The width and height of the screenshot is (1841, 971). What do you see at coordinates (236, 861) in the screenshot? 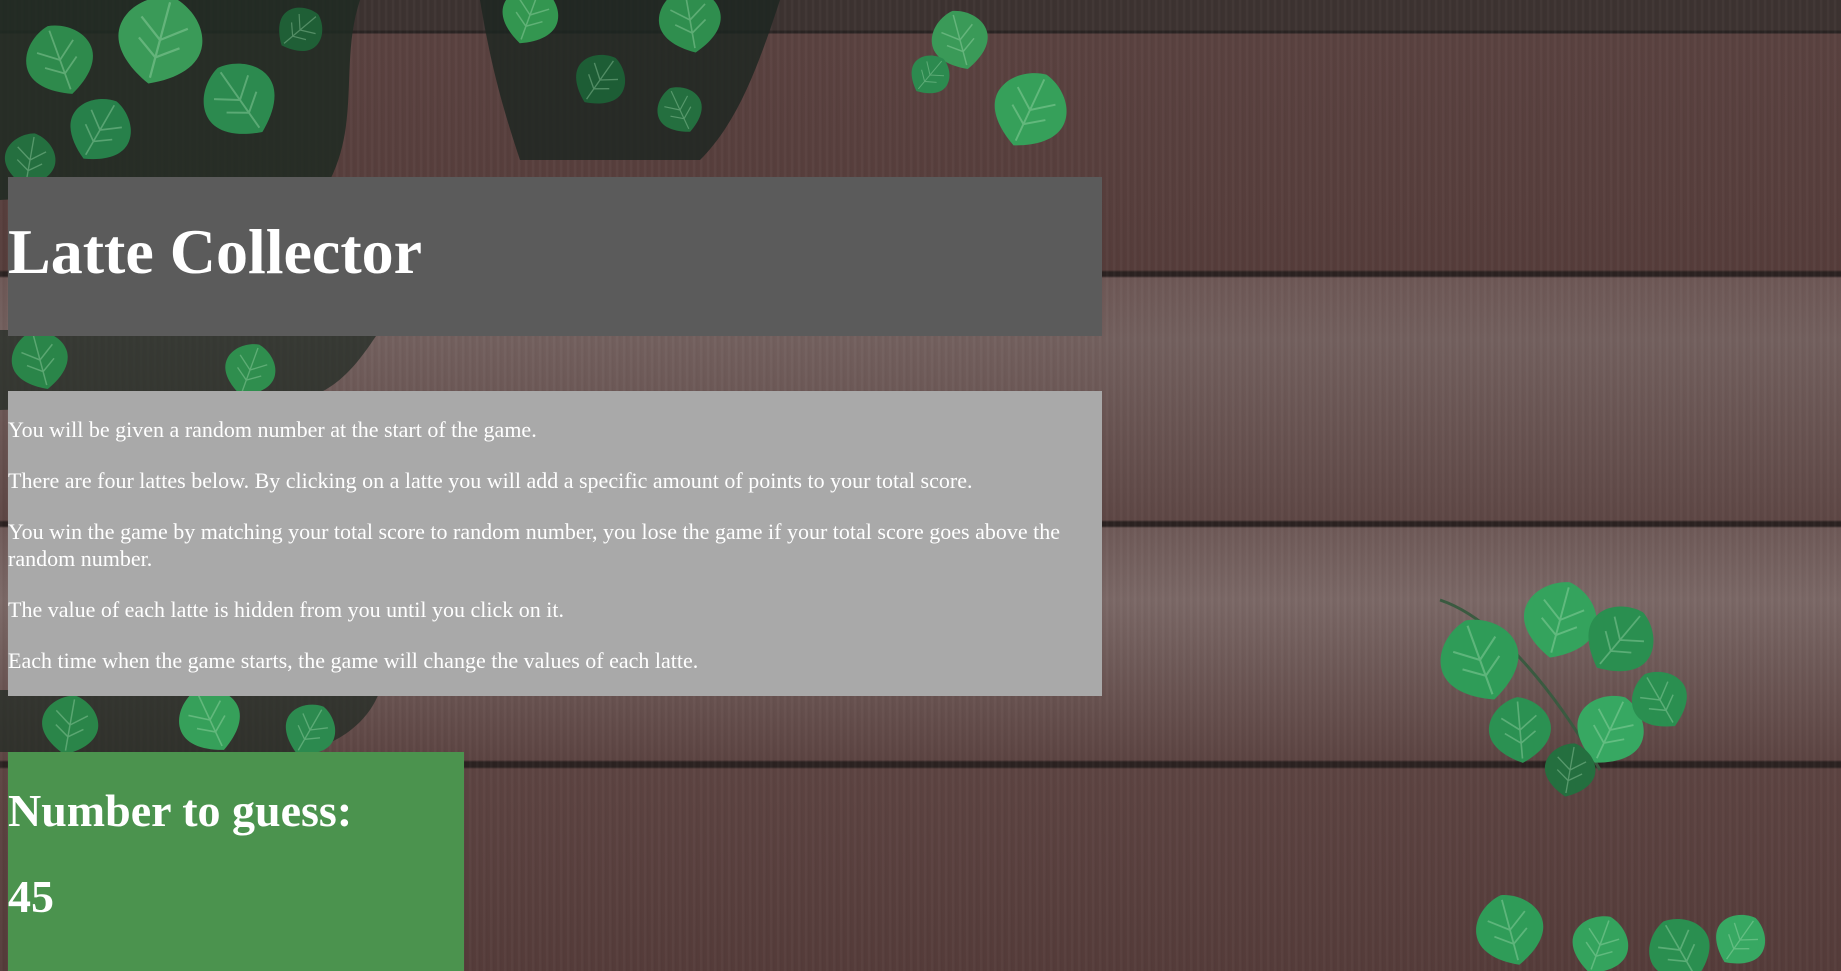
I see `target-number-panel: Number to guess: 45` at bounding box center [236, 861].